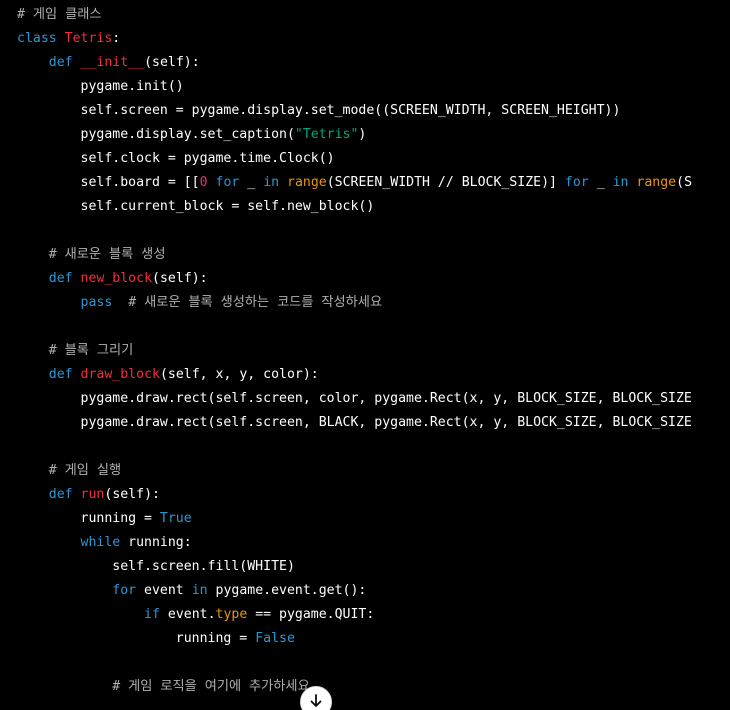 The height and width of the screenshot is (710, 730). I want to click on code-token-builtin: type, so click(231, 614).